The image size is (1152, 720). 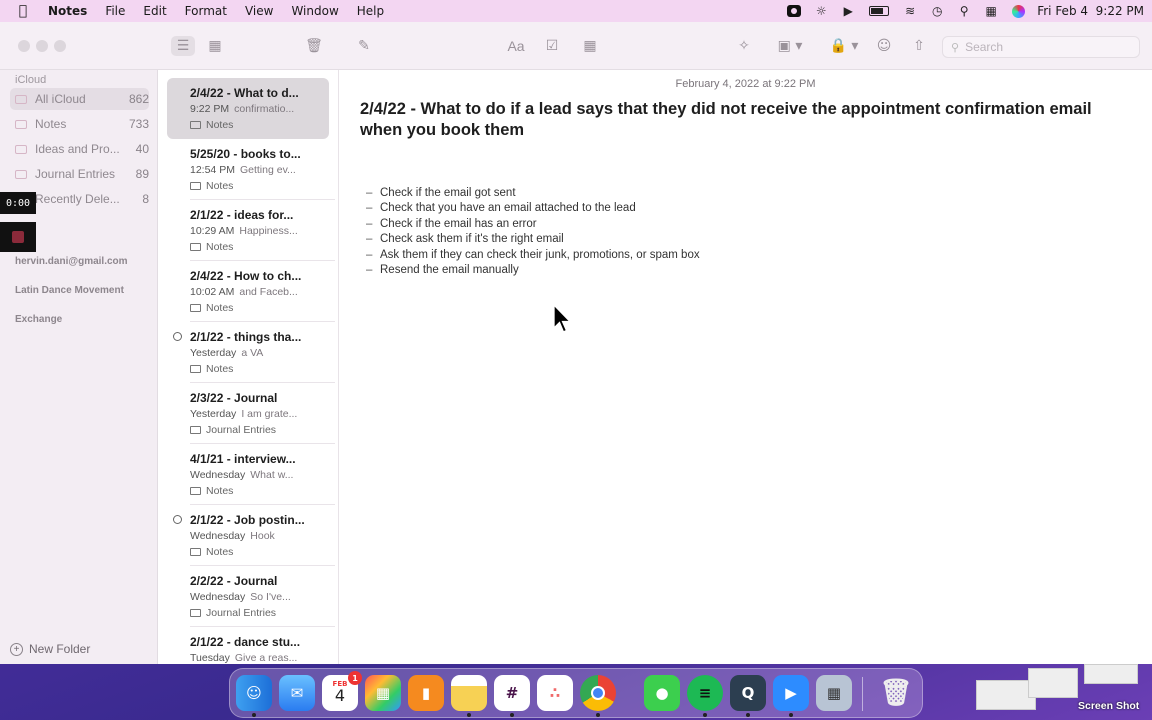 What do you see at coordinates (370, 11) in the screenshot?
I see `menu-help: Help` at bounding box center [370, 11].